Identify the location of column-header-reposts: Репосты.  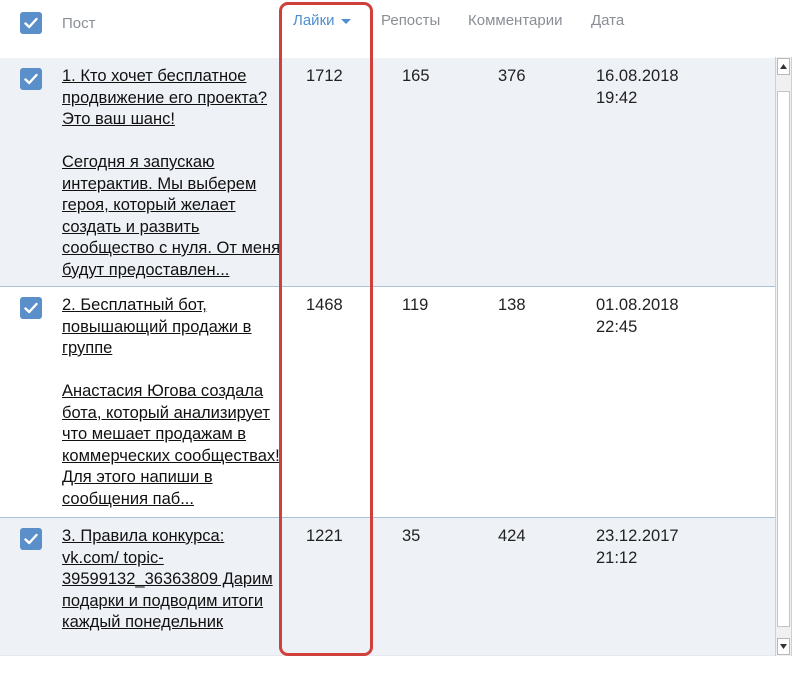
(410, 20).